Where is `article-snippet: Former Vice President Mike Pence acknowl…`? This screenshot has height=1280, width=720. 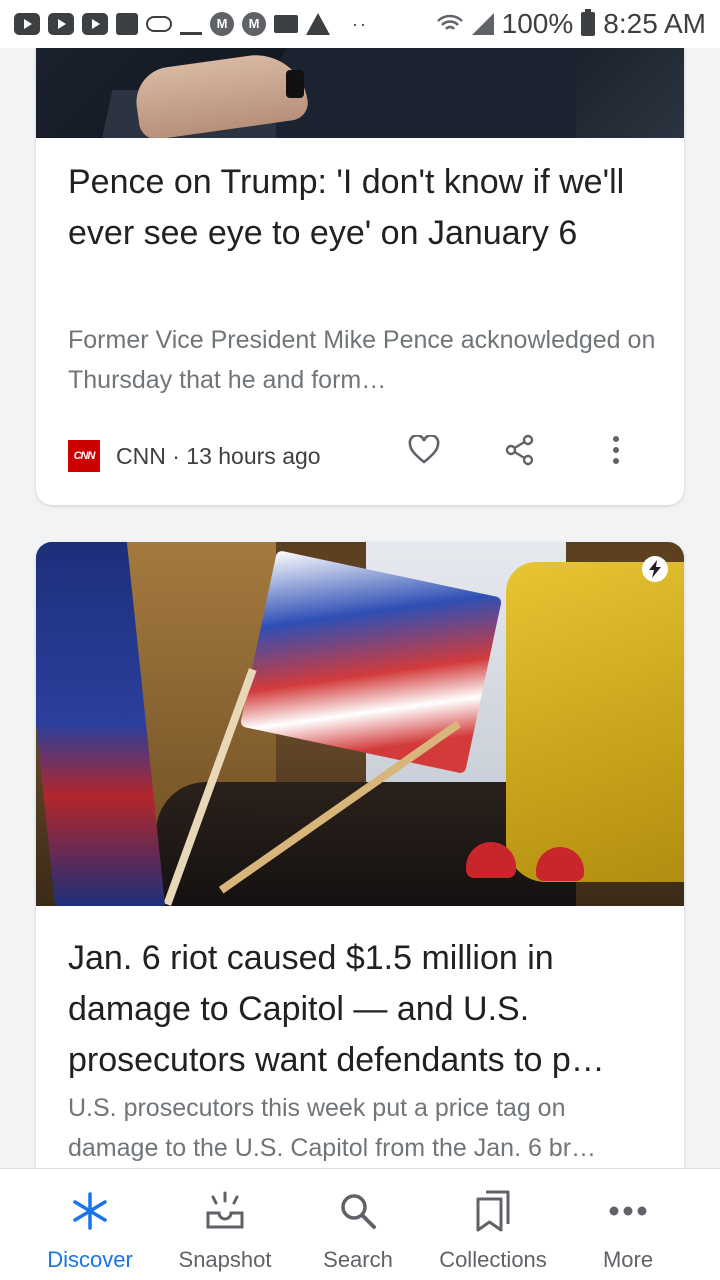
article-snippet: Former Vice President Mike Pence acknowl… is located at coordinates (363, 360).